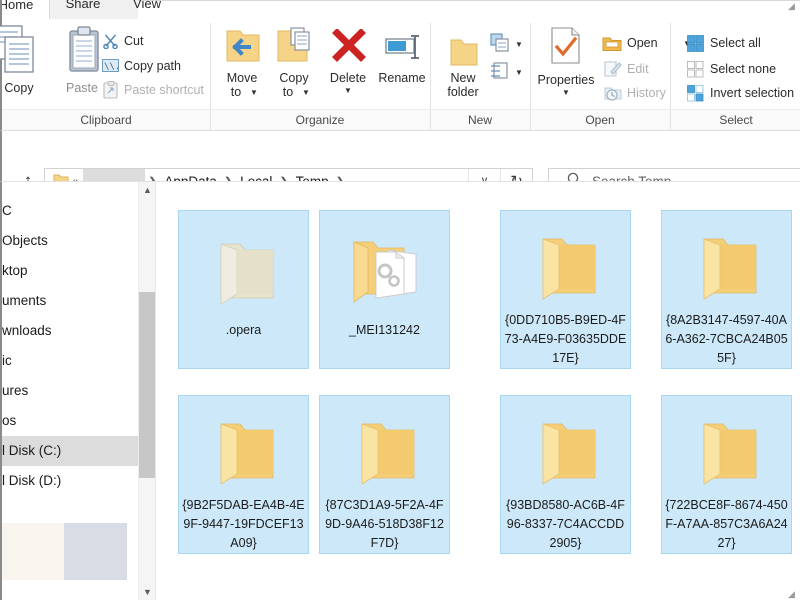 The width and height of the screenshot is (800, 600). Describe the element at coordinates (243, 330) in the screenshot. I see `file-name: .opera` at that location.